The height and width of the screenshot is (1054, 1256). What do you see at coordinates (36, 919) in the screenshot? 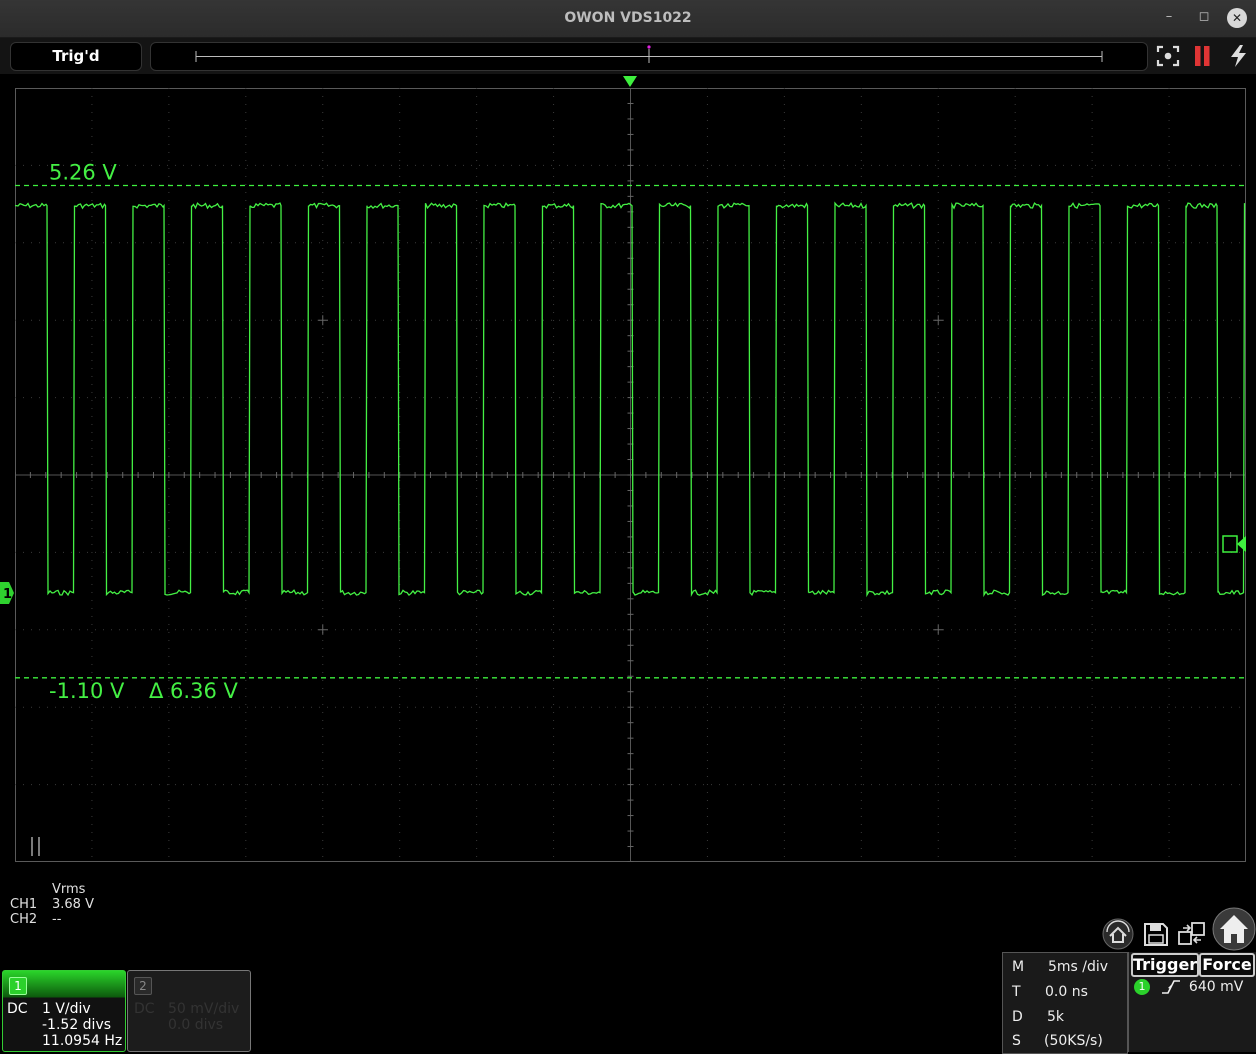
I see `measurement-row-ch2: CH2 --` at bounding box center [36, 919].